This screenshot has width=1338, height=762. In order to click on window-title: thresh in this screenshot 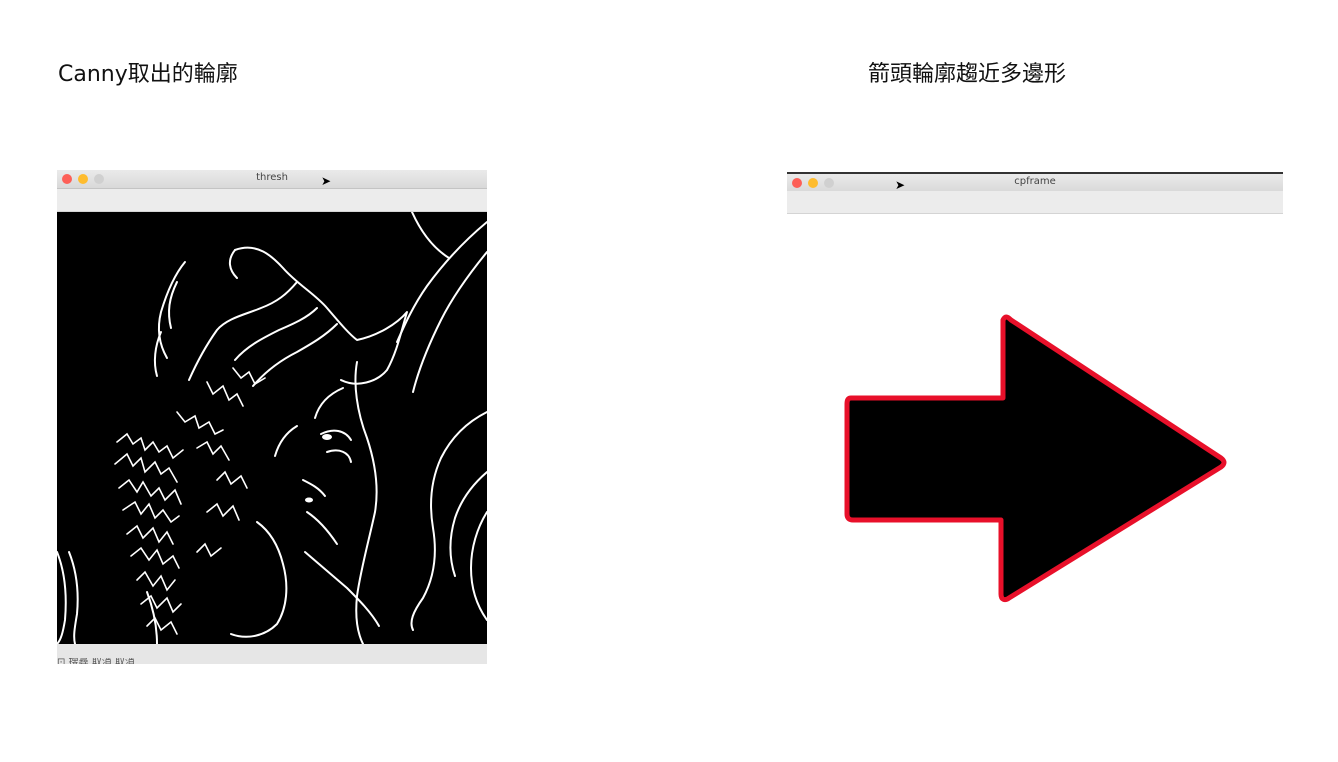, I will do `click(272, 177)`.